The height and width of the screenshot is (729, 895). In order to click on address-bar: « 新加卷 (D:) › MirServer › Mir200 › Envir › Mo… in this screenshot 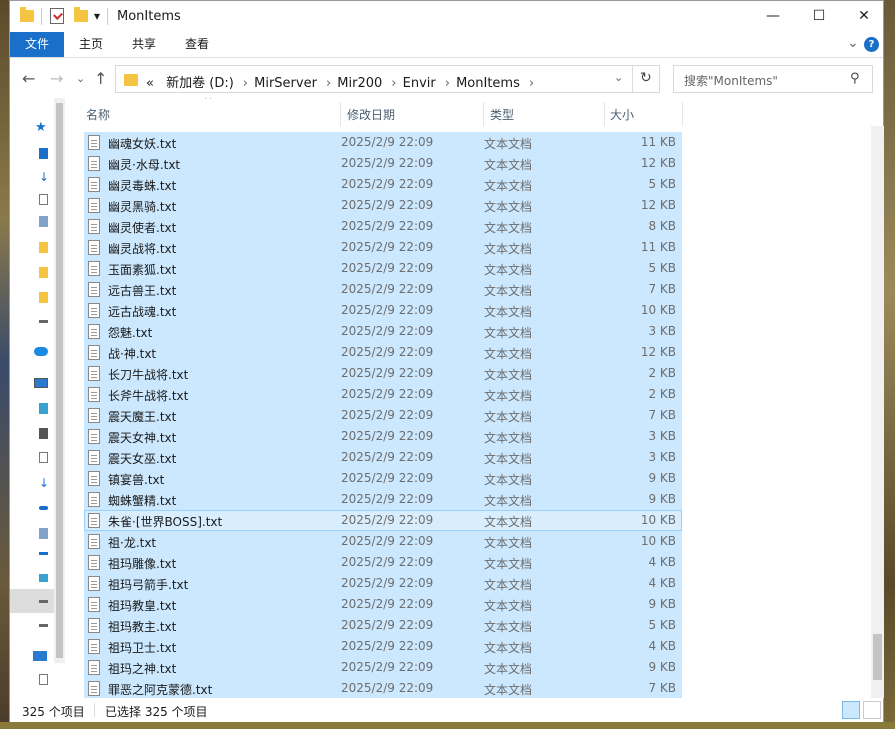, I will do `click(387, 79)`.